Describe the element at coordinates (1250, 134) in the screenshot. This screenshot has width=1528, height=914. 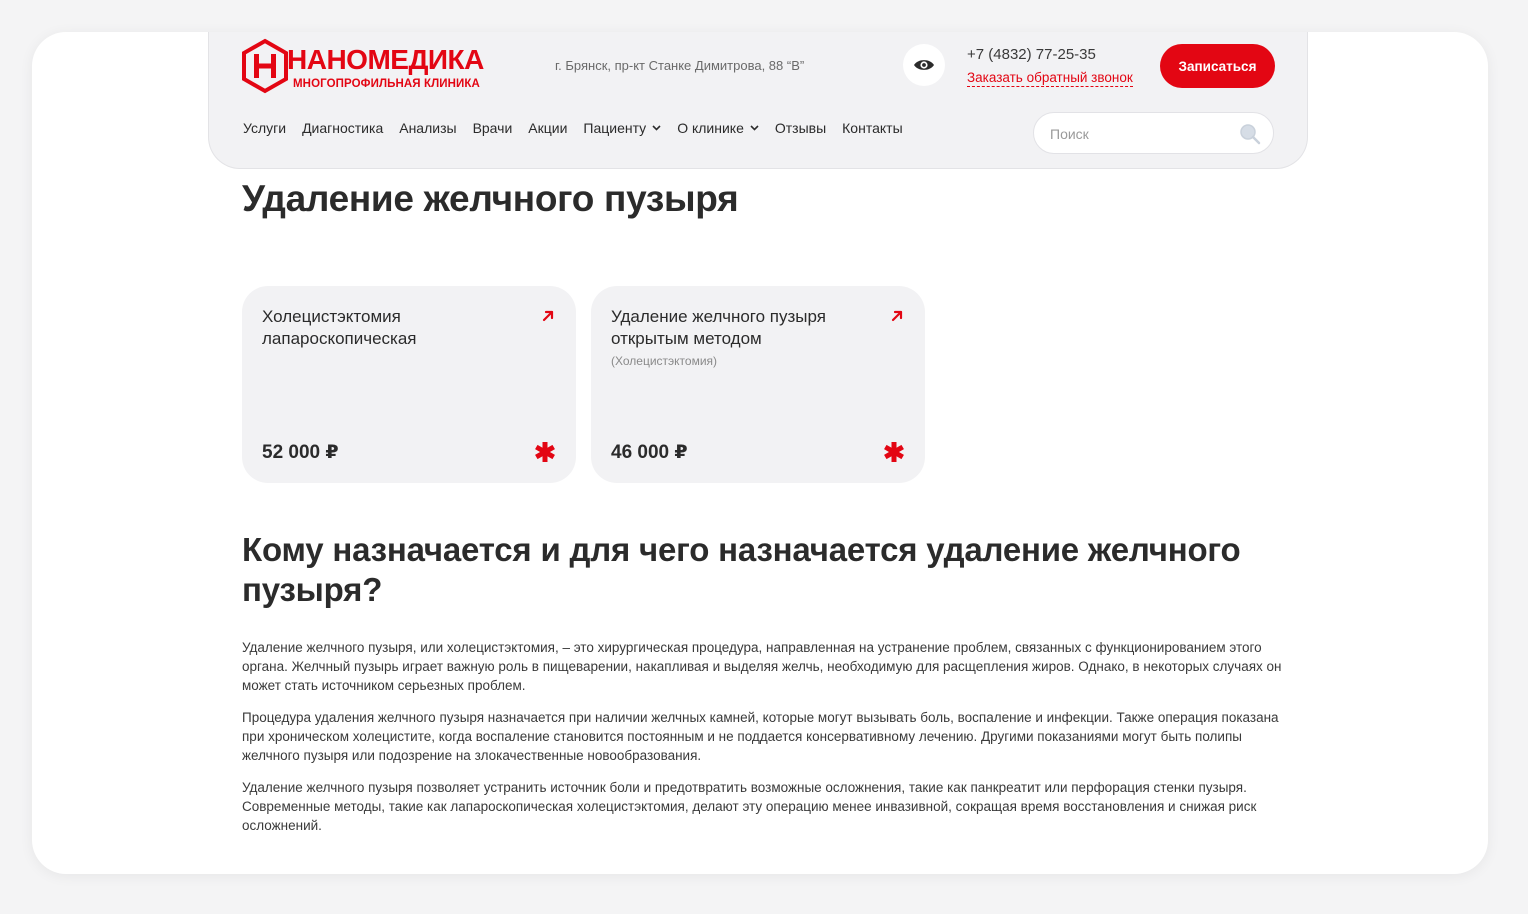
I see `search-icon` at that location.